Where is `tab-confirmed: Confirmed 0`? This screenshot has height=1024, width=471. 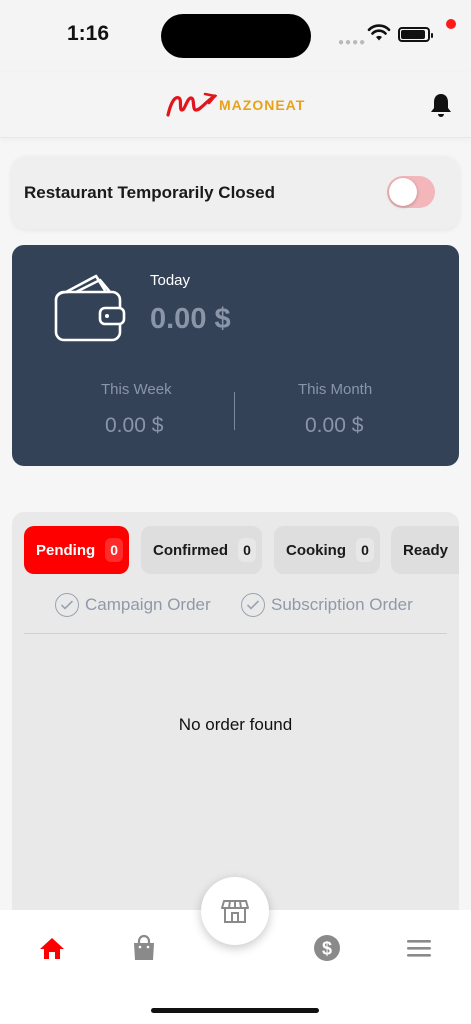 tab-confirmed: Confirmed 0 is located at coordinates (201, 550).